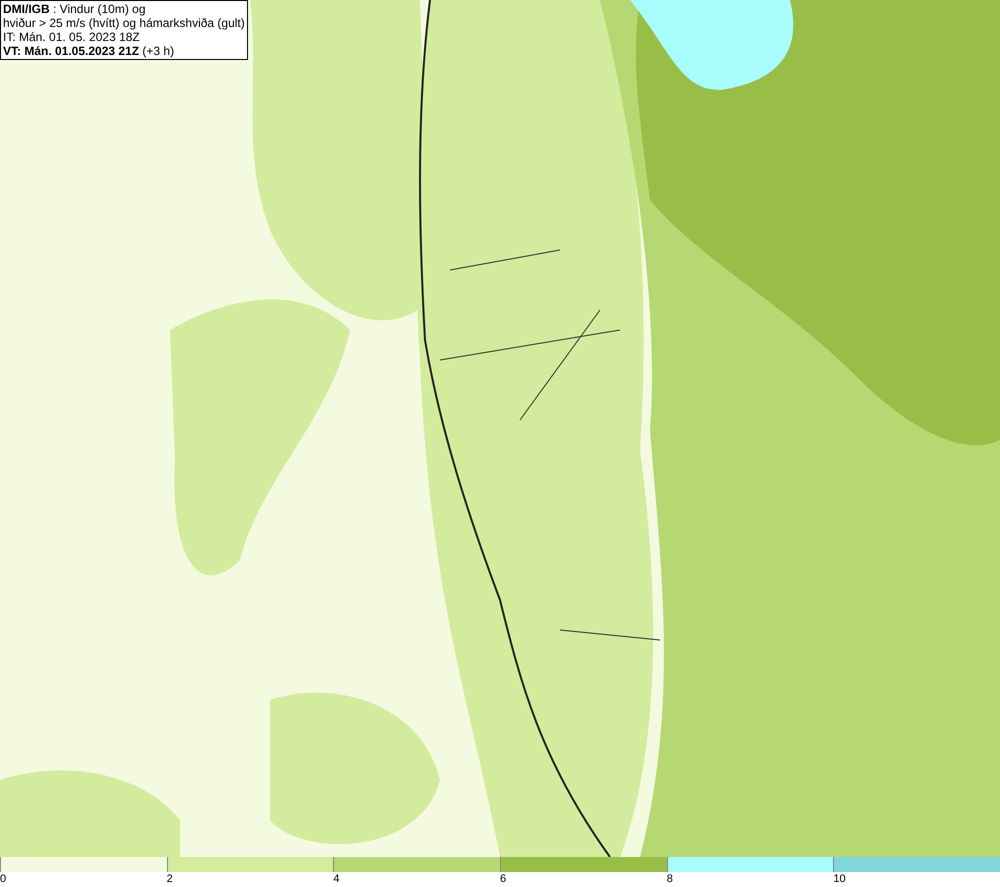 The image size is (1000, 887). Describe the element at coordinates (839, 879) in the screenshot. I see `legend-tick-label: 10` at that location.